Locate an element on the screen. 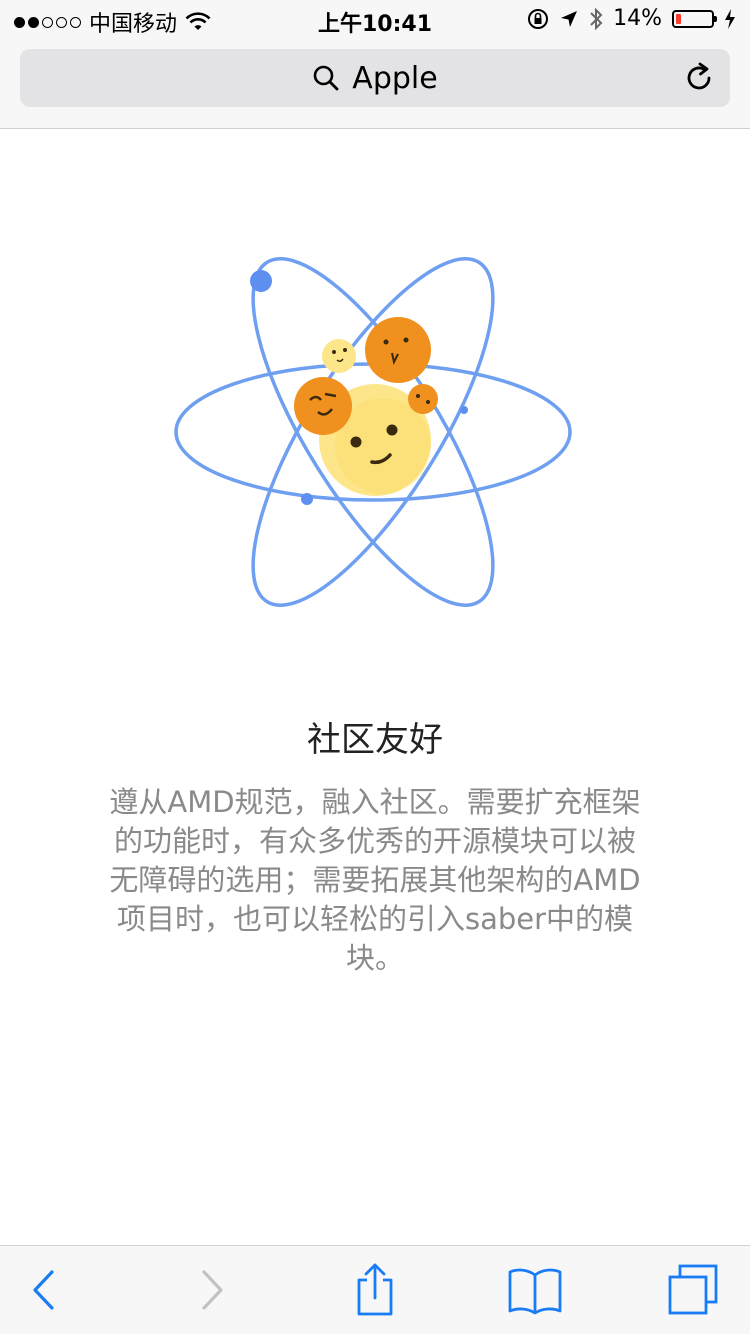 This screenshot has width=750, height=1334. bottom-toolbar is located at coordinates (375, 1289).